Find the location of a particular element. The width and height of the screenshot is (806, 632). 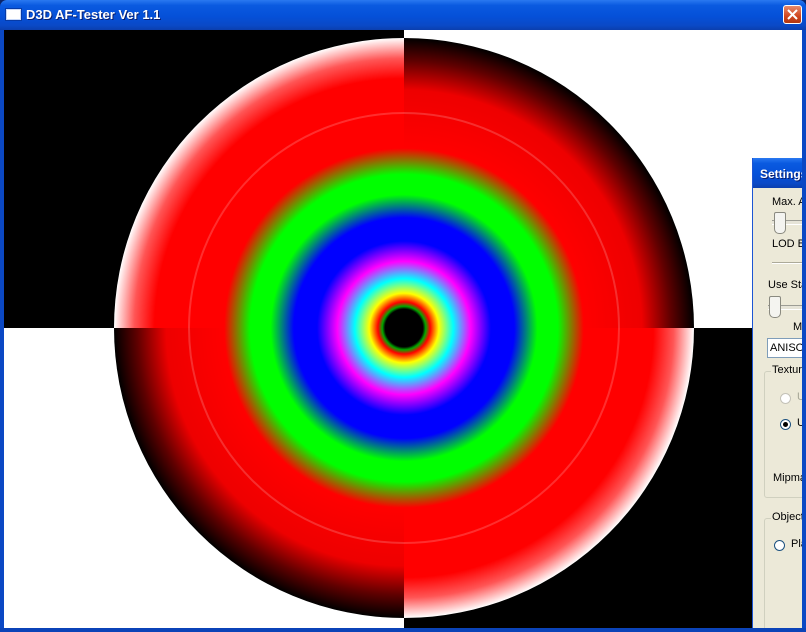

close-button is located at coordinates (792, 14).